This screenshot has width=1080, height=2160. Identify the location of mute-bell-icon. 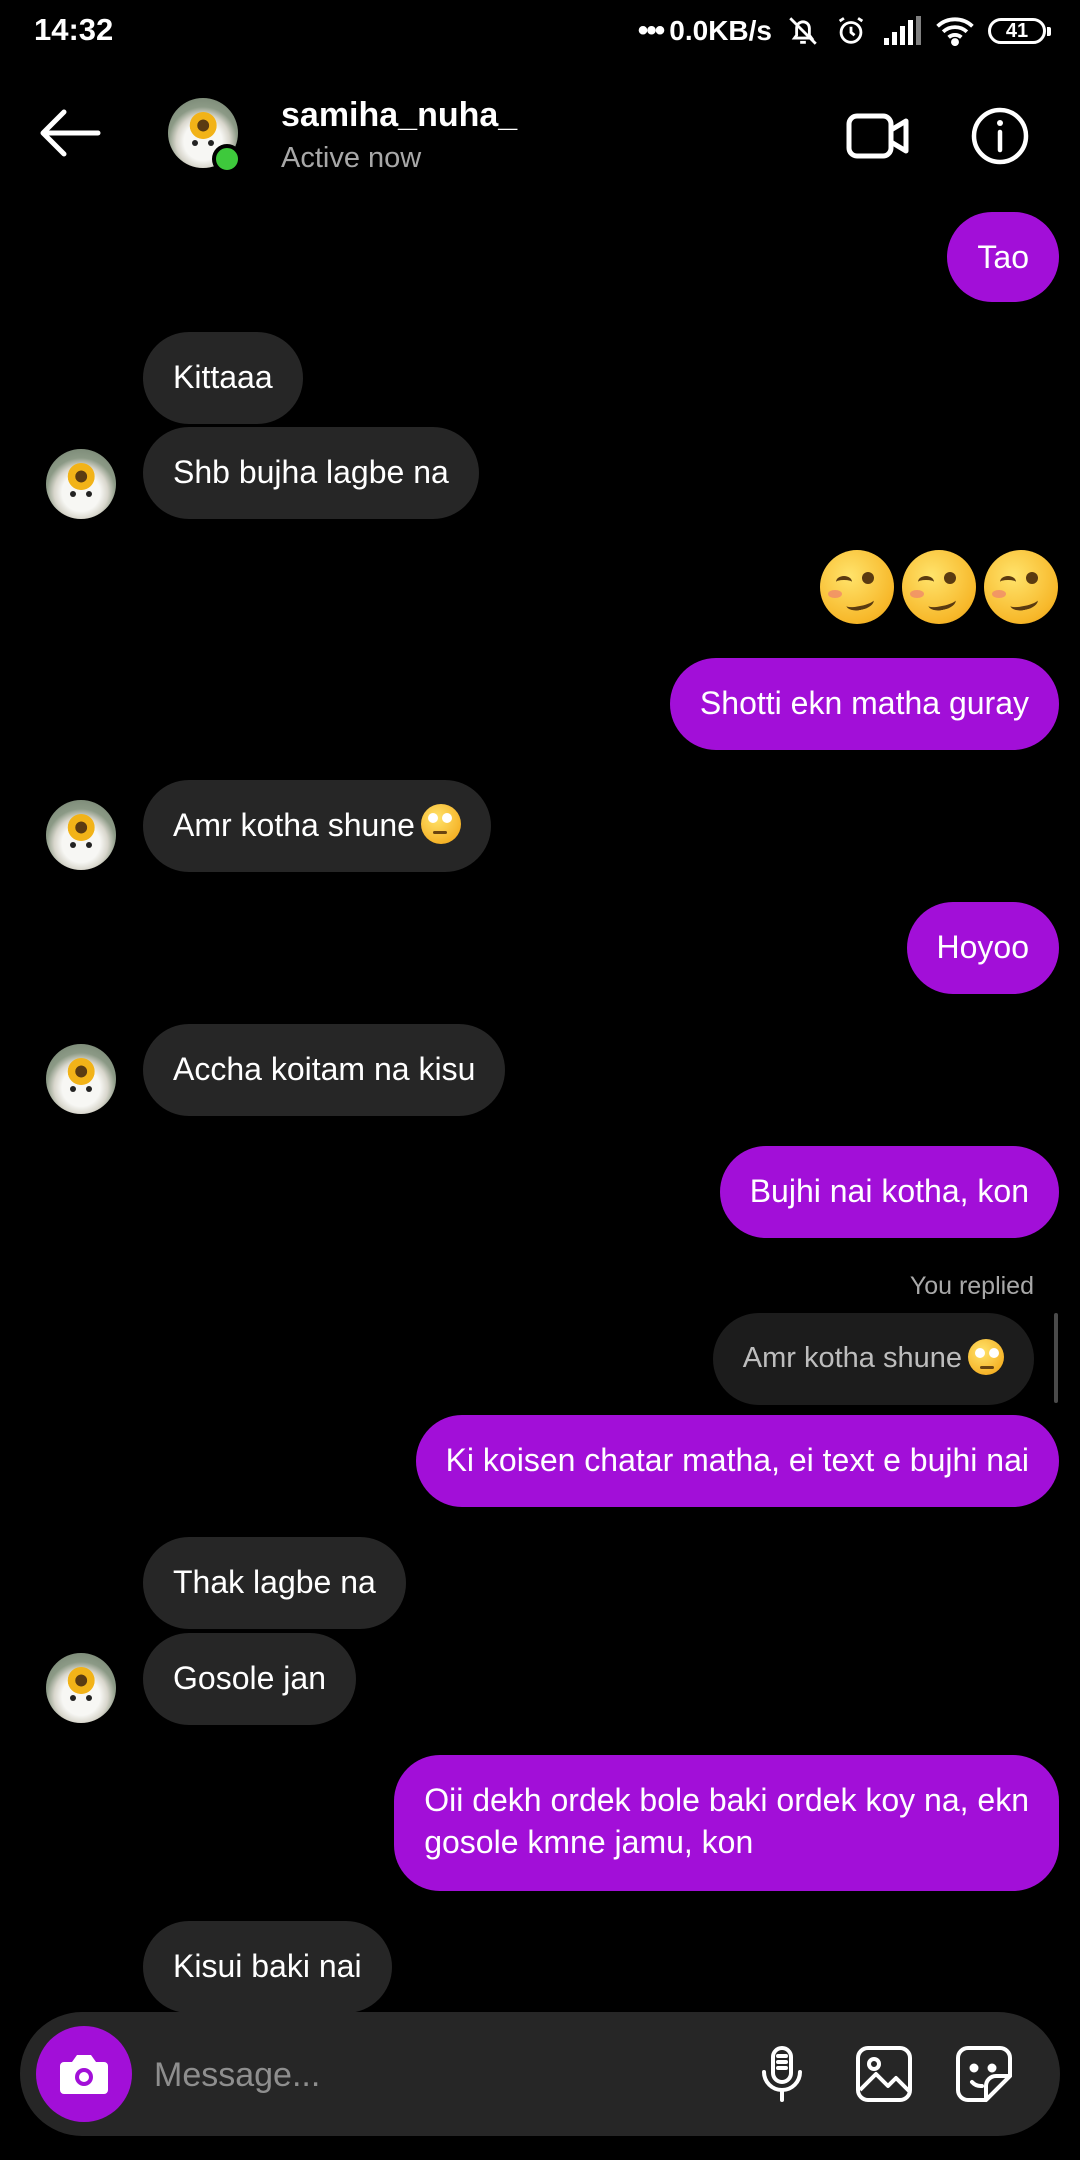
(803, 31).